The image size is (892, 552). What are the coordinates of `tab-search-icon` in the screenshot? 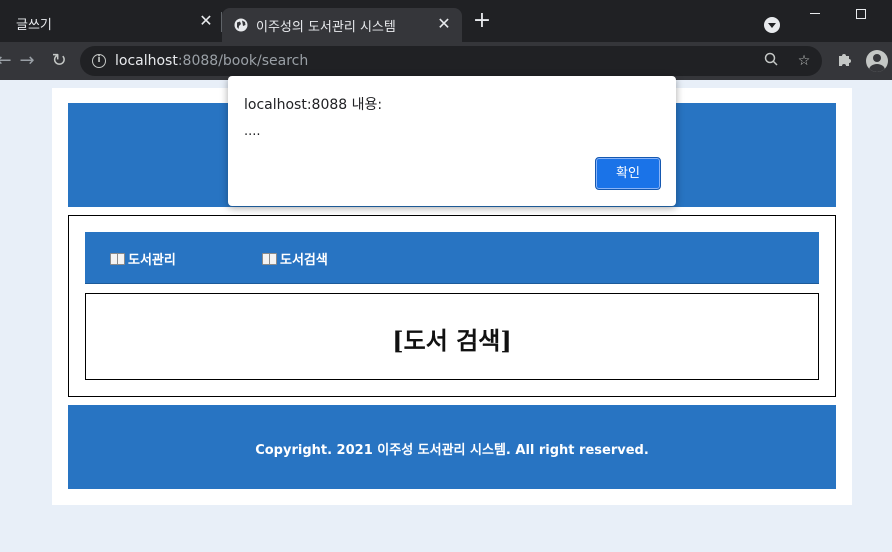 It's located at (772, 25).